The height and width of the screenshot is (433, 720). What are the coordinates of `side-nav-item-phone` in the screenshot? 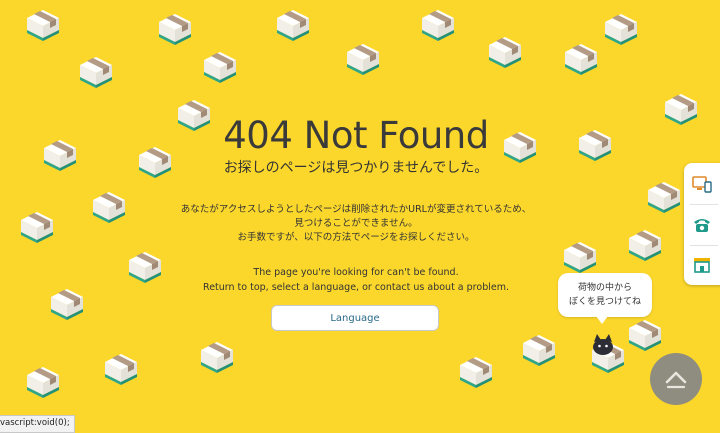 It's located at (702, 225).